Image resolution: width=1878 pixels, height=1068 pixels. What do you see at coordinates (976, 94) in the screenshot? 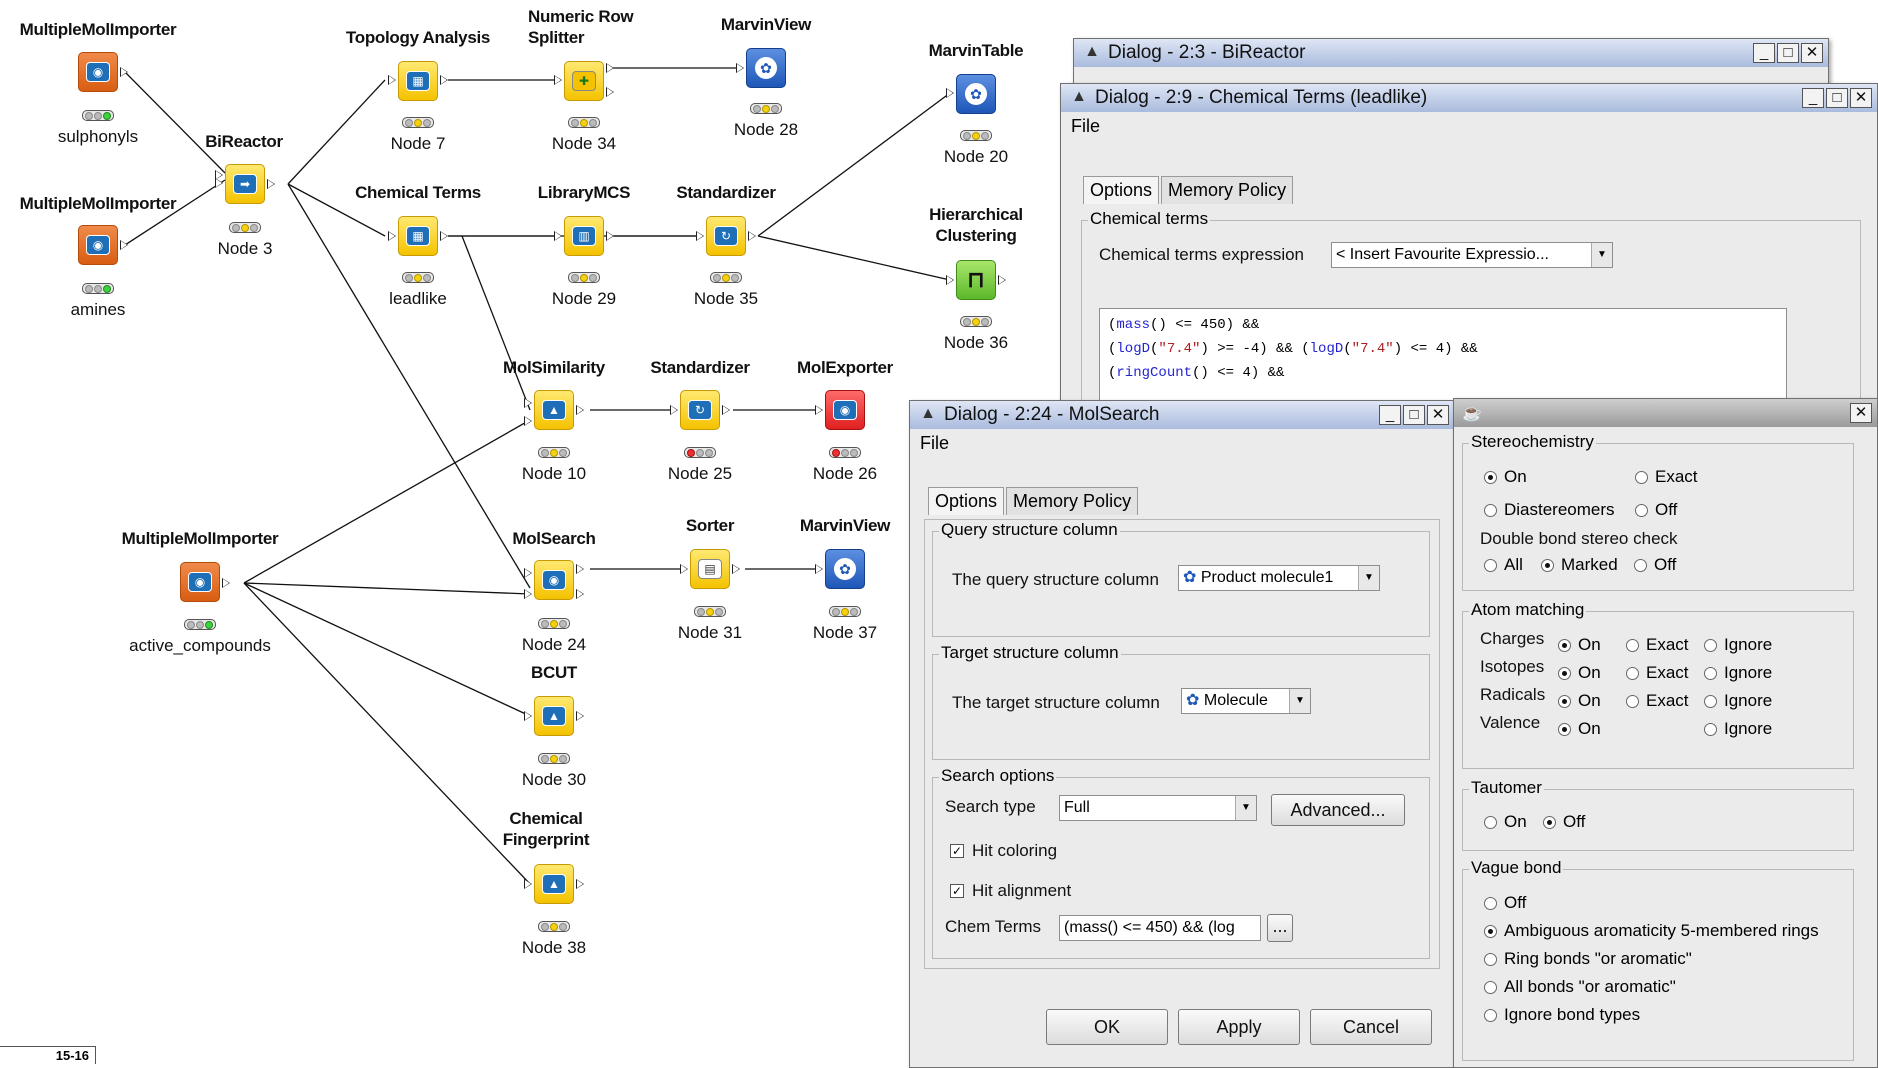
I see `node-icon-marvintable: ✿` at bounding box center [976, 94].